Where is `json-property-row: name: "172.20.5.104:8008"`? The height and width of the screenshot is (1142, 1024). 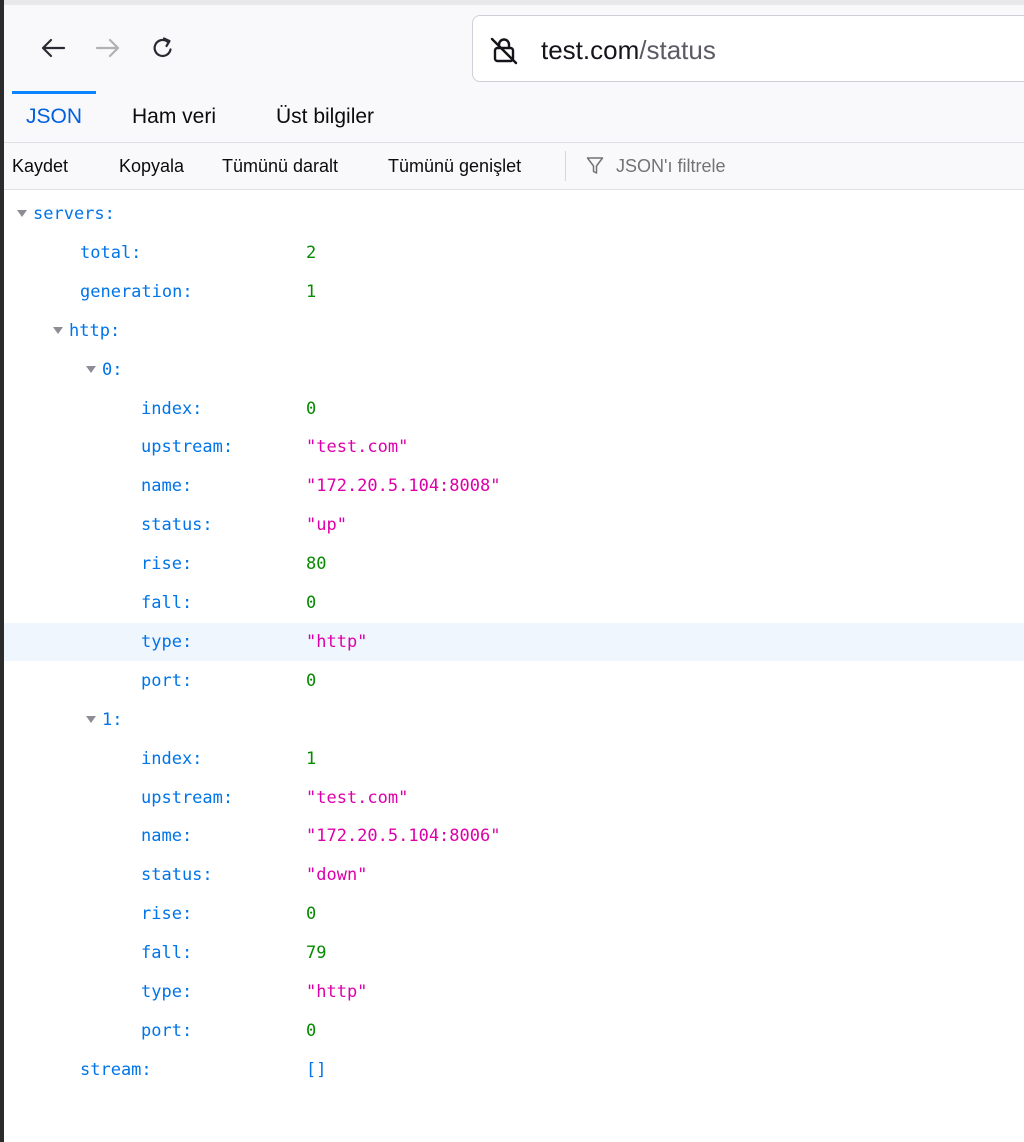
json-property-row: name: "172.20.5.104:8008" is located at coordinates (514, 486).